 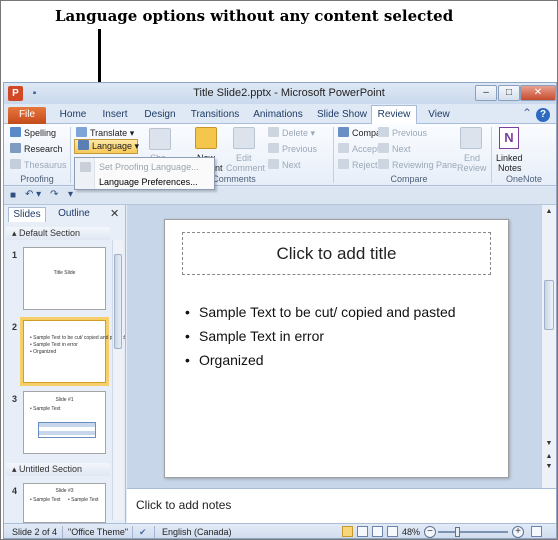 I want to click on close-pane-icon: ✕, so click(x=114, y=213).